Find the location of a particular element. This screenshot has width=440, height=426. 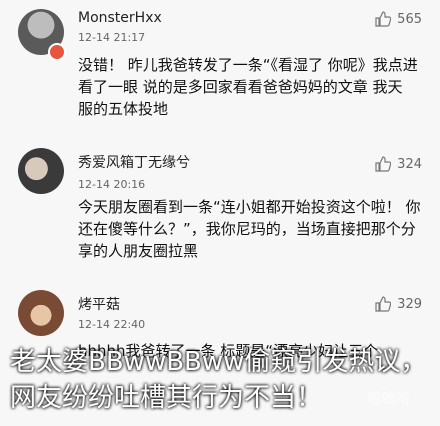

headline-overlay: 老太婆BBwwBBww偷窥引发热议，网友纷纷吐槽其行为不当！ is located at coordinates (218, 380).